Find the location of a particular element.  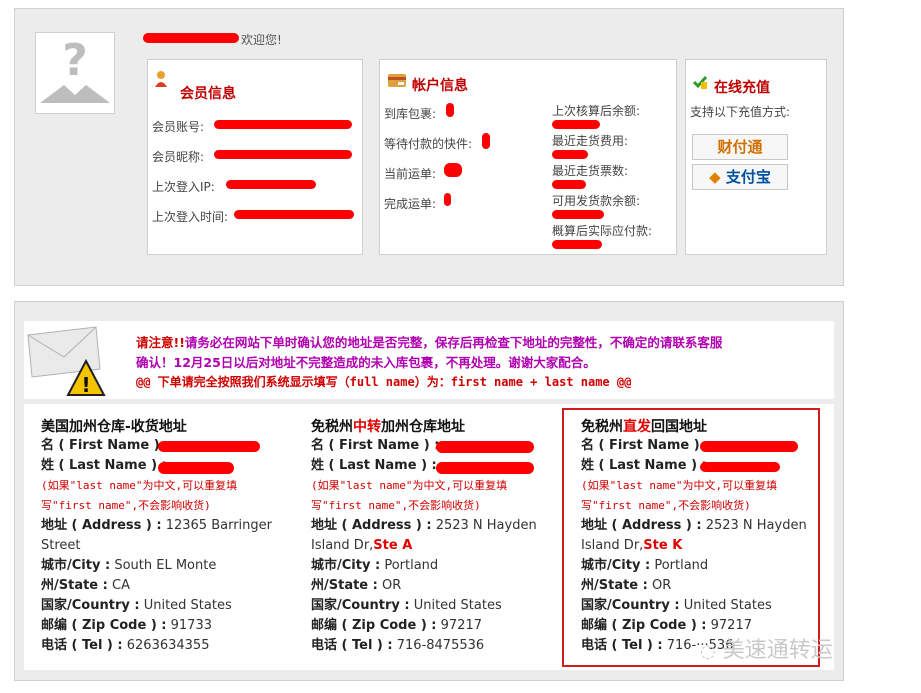

notice-line-2: 确认！12月25日以后对地址不完整造成的未入库包裹，不再处理。谢谢大家配合。 is located at coordinates (366, 362).